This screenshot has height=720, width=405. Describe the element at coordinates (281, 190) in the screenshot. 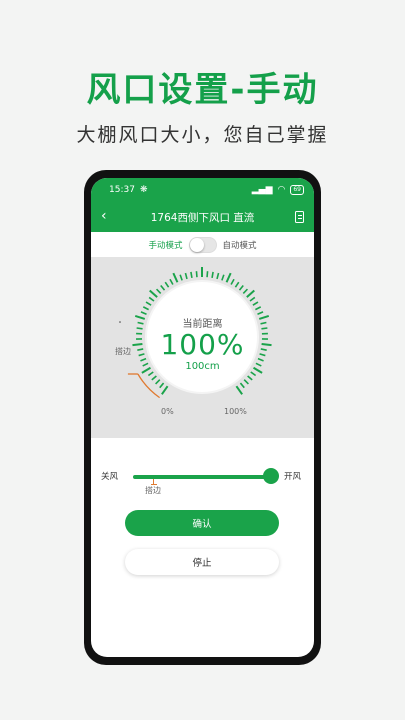

I see `wifi-icon: ◠` at that location.